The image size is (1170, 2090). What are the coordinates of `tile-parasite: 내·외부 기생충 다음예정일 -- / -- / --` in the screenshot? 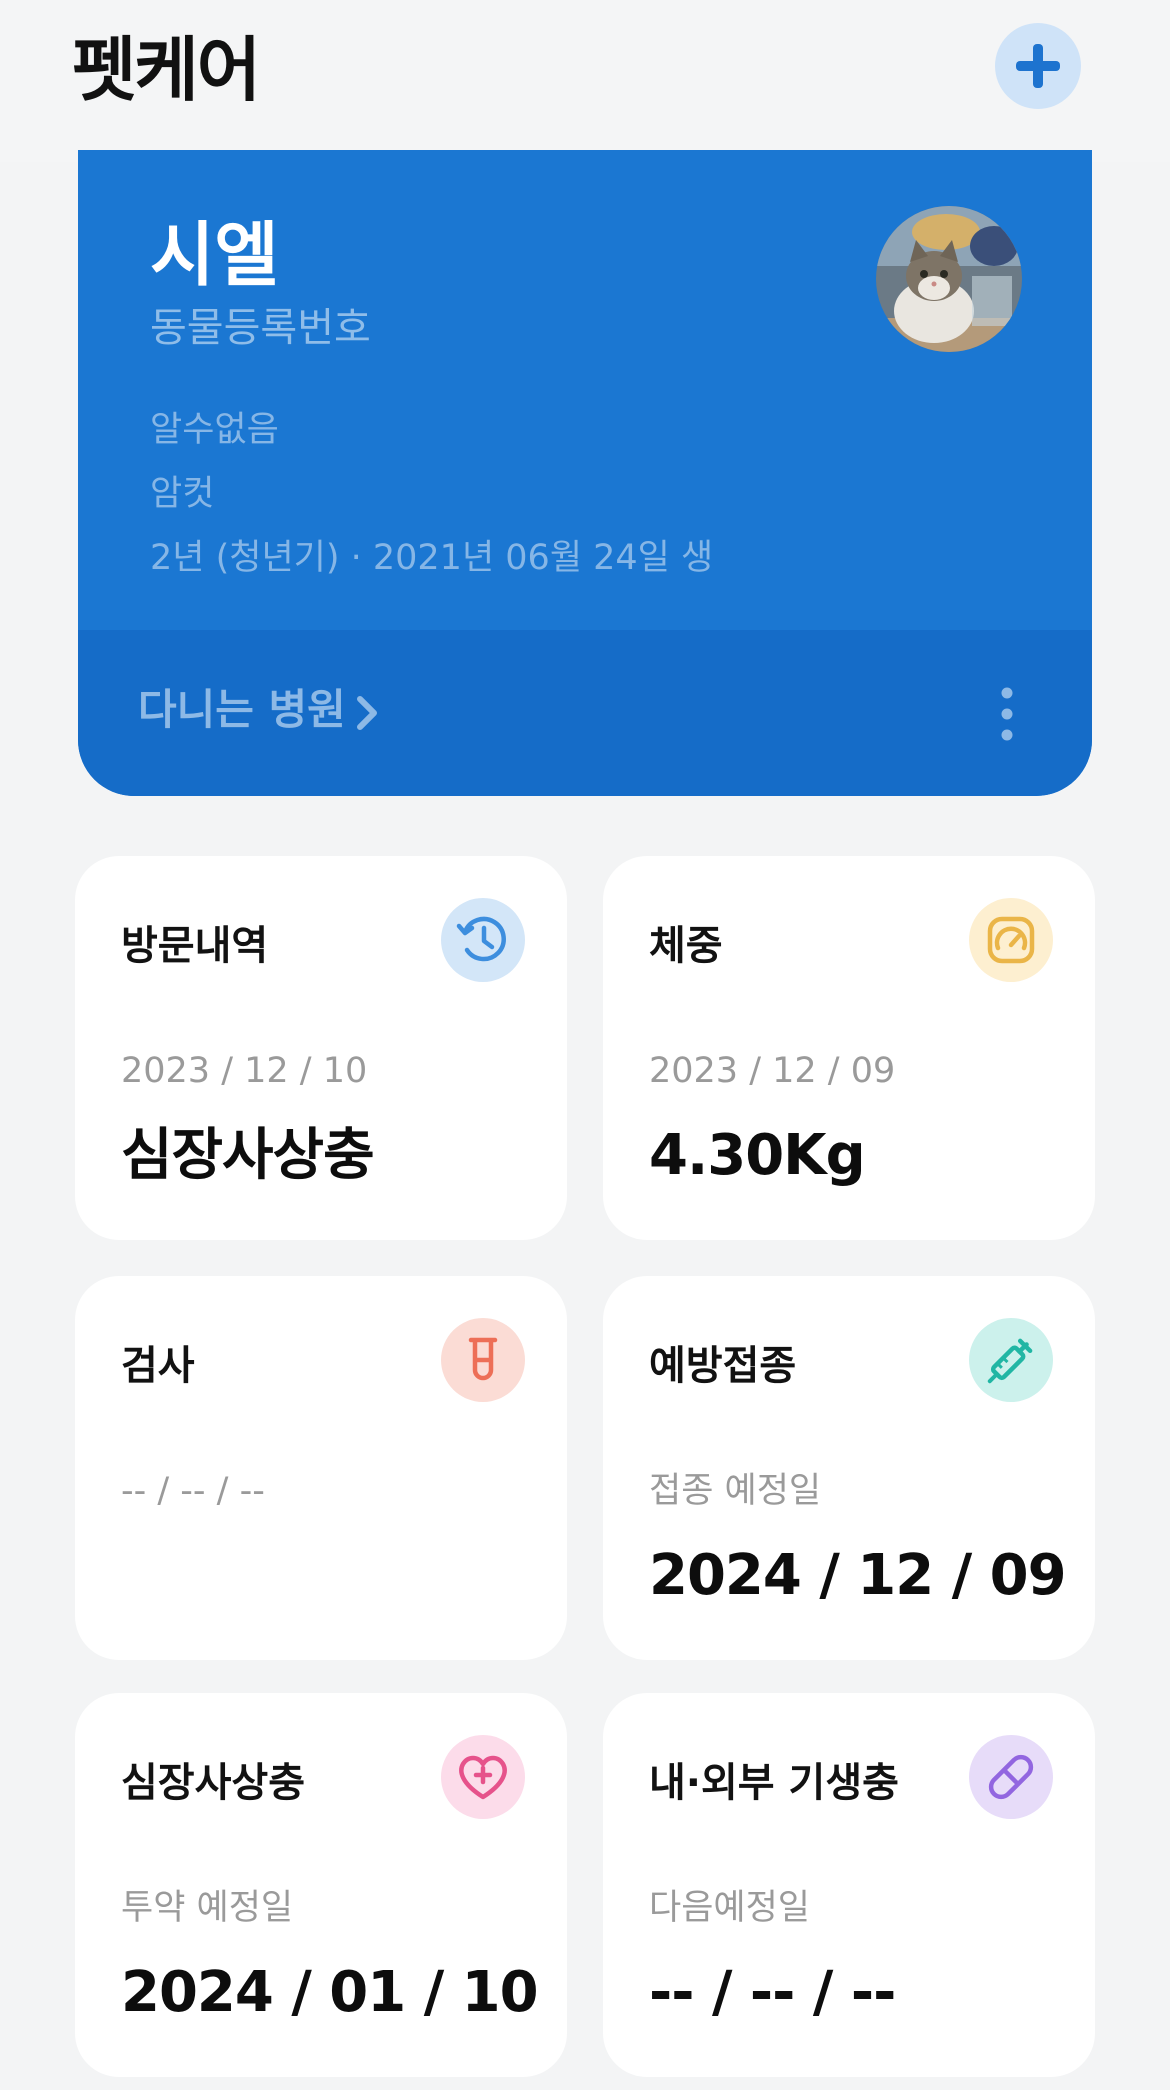 It's located at (849, 1885).